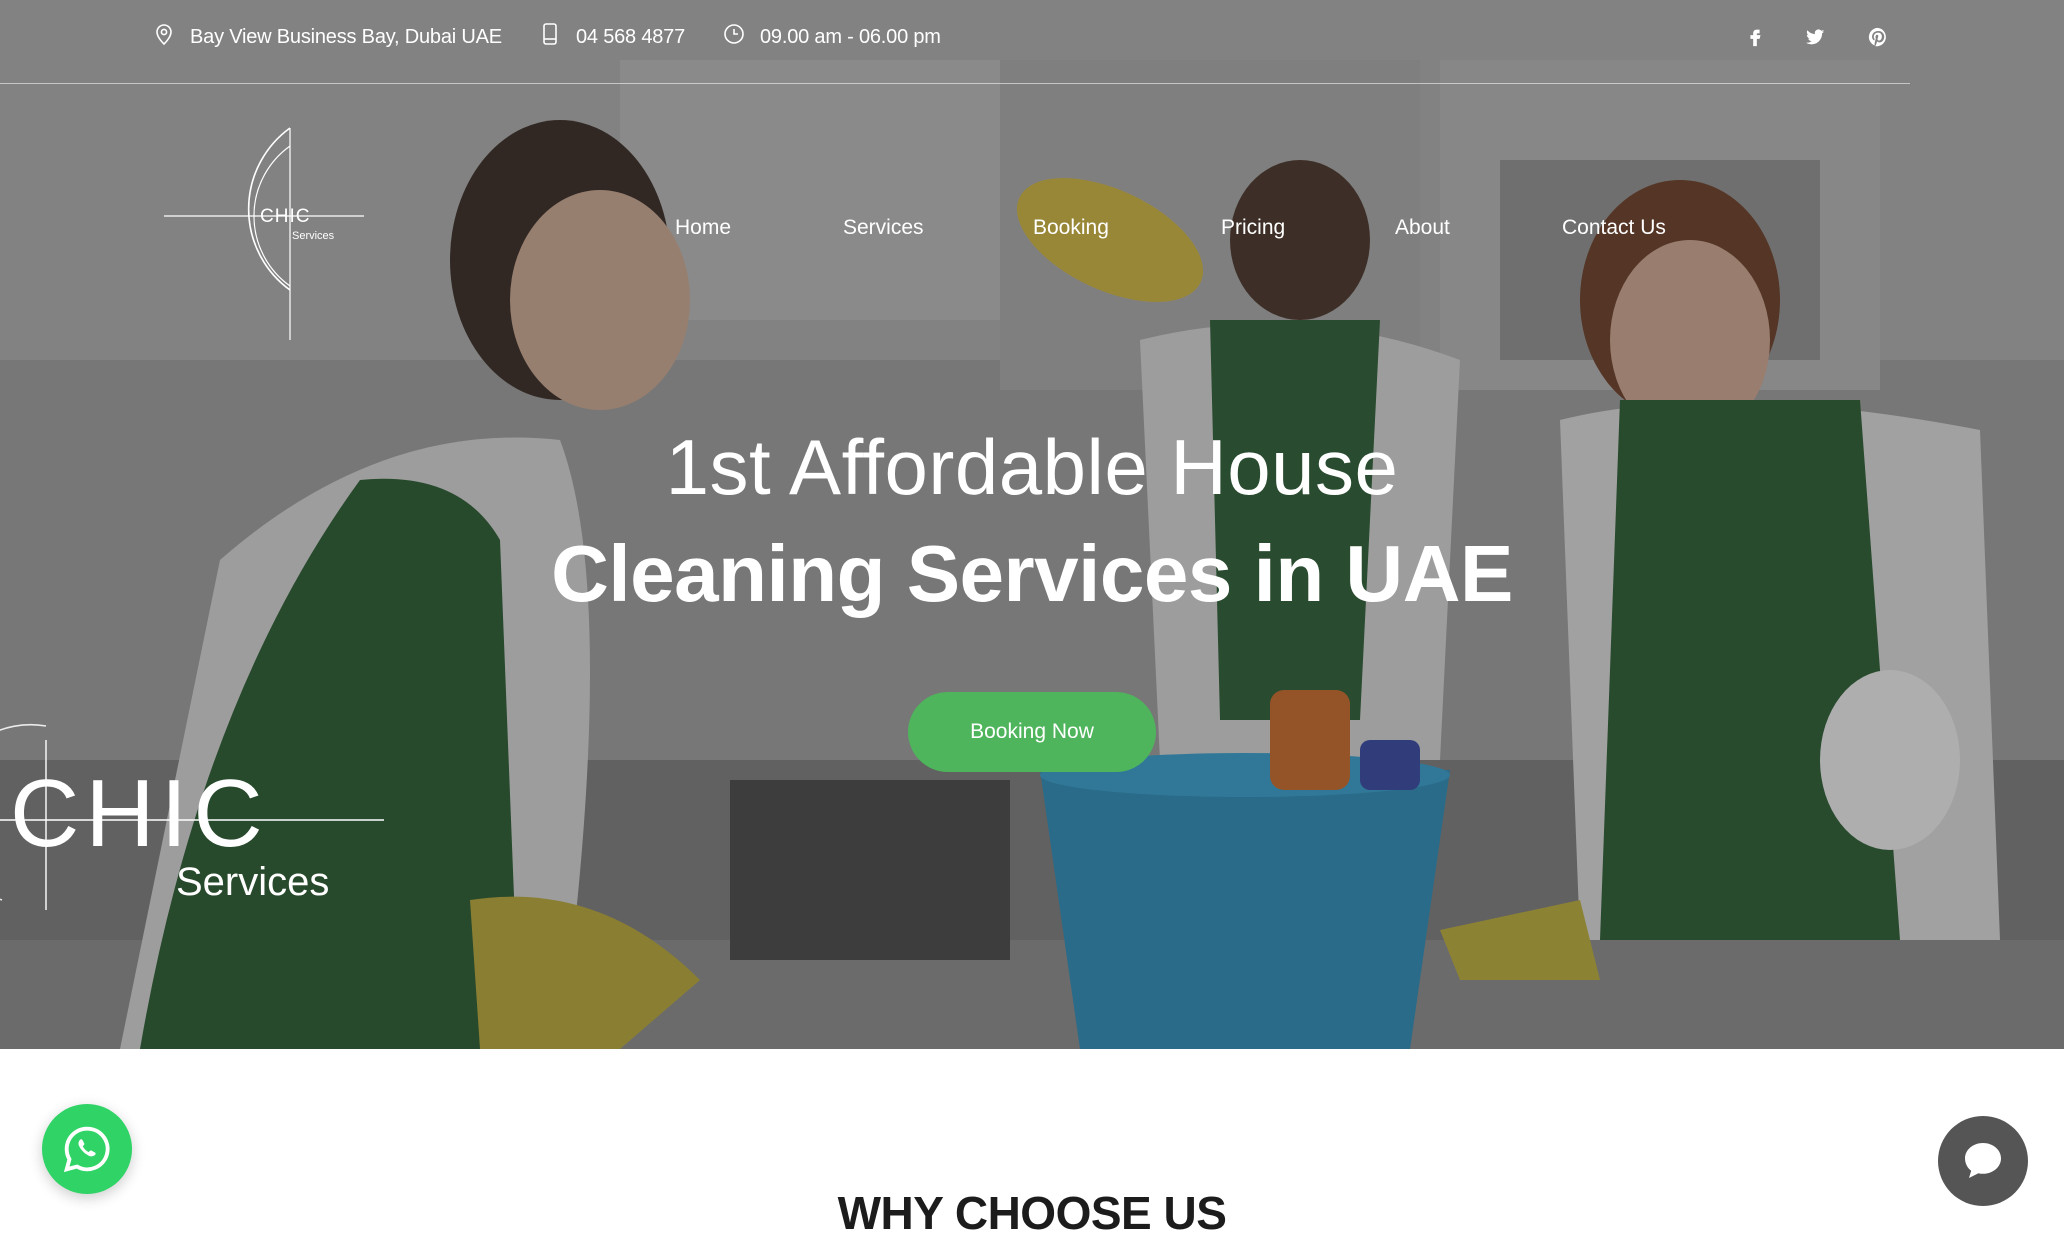 The image size is (2064, 1236). Describe the element at coordinates (1032, 573) in the screenshot. I see `hero-headline-bold: Cleaning Services in UAE` at that location.